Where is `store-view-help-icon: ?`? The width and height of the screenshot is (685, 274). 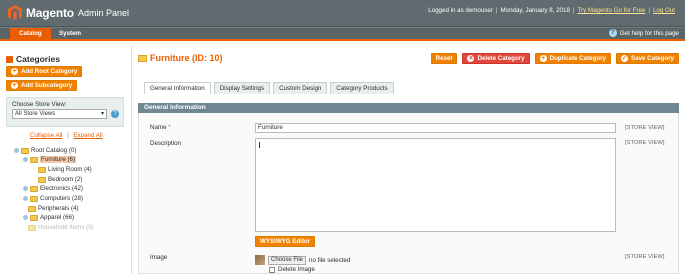
store-view-help-icon: ? is located at coordinates (115, 114).